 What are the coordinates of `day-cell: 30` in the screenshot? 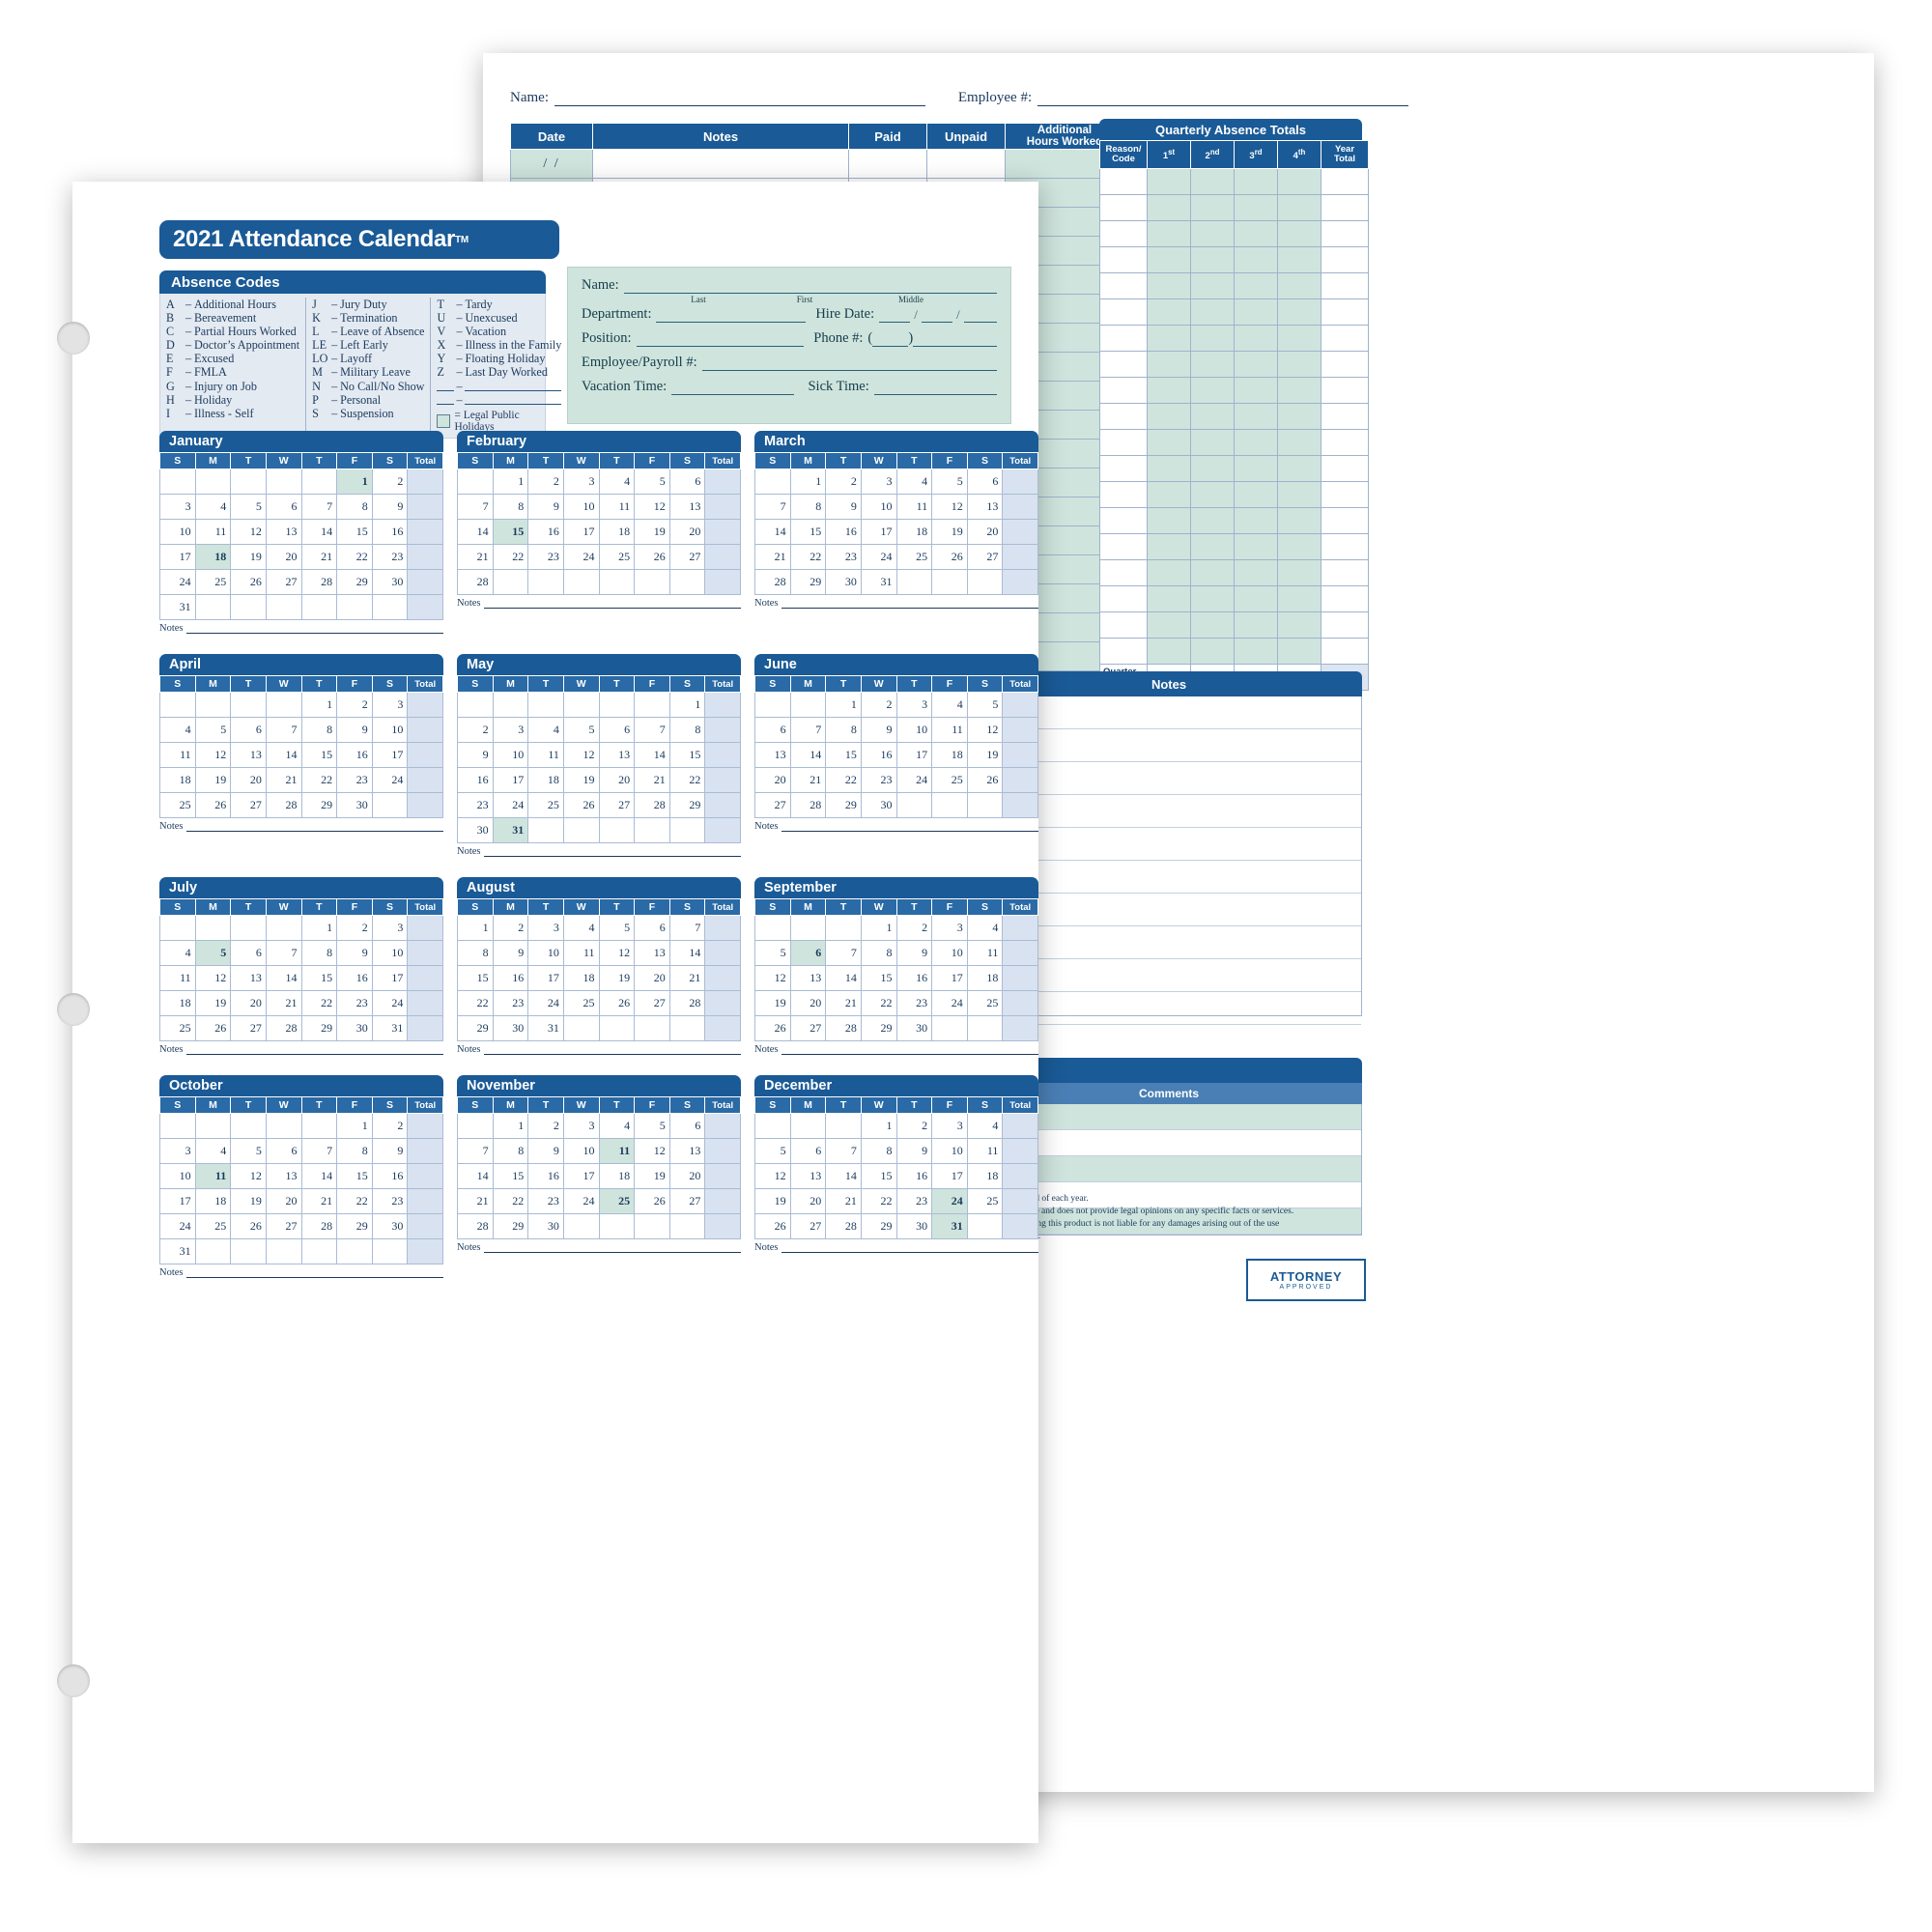 It's located at (354, 805).